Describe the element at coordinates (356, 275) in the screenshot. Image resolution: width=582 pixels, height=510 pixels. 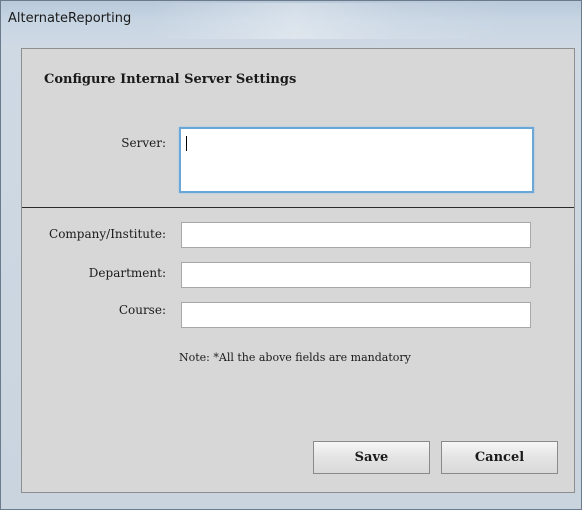
I see `department-input` at that location.